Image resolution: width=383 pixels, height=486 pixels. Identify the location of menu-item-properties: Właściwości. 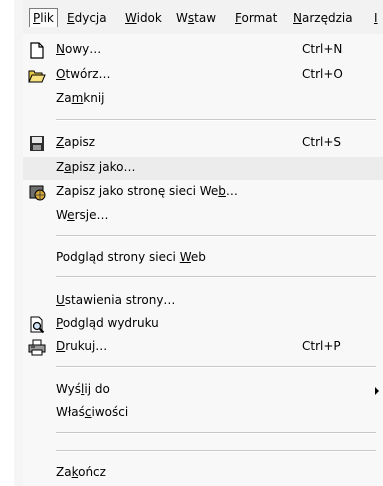
(203, 413).